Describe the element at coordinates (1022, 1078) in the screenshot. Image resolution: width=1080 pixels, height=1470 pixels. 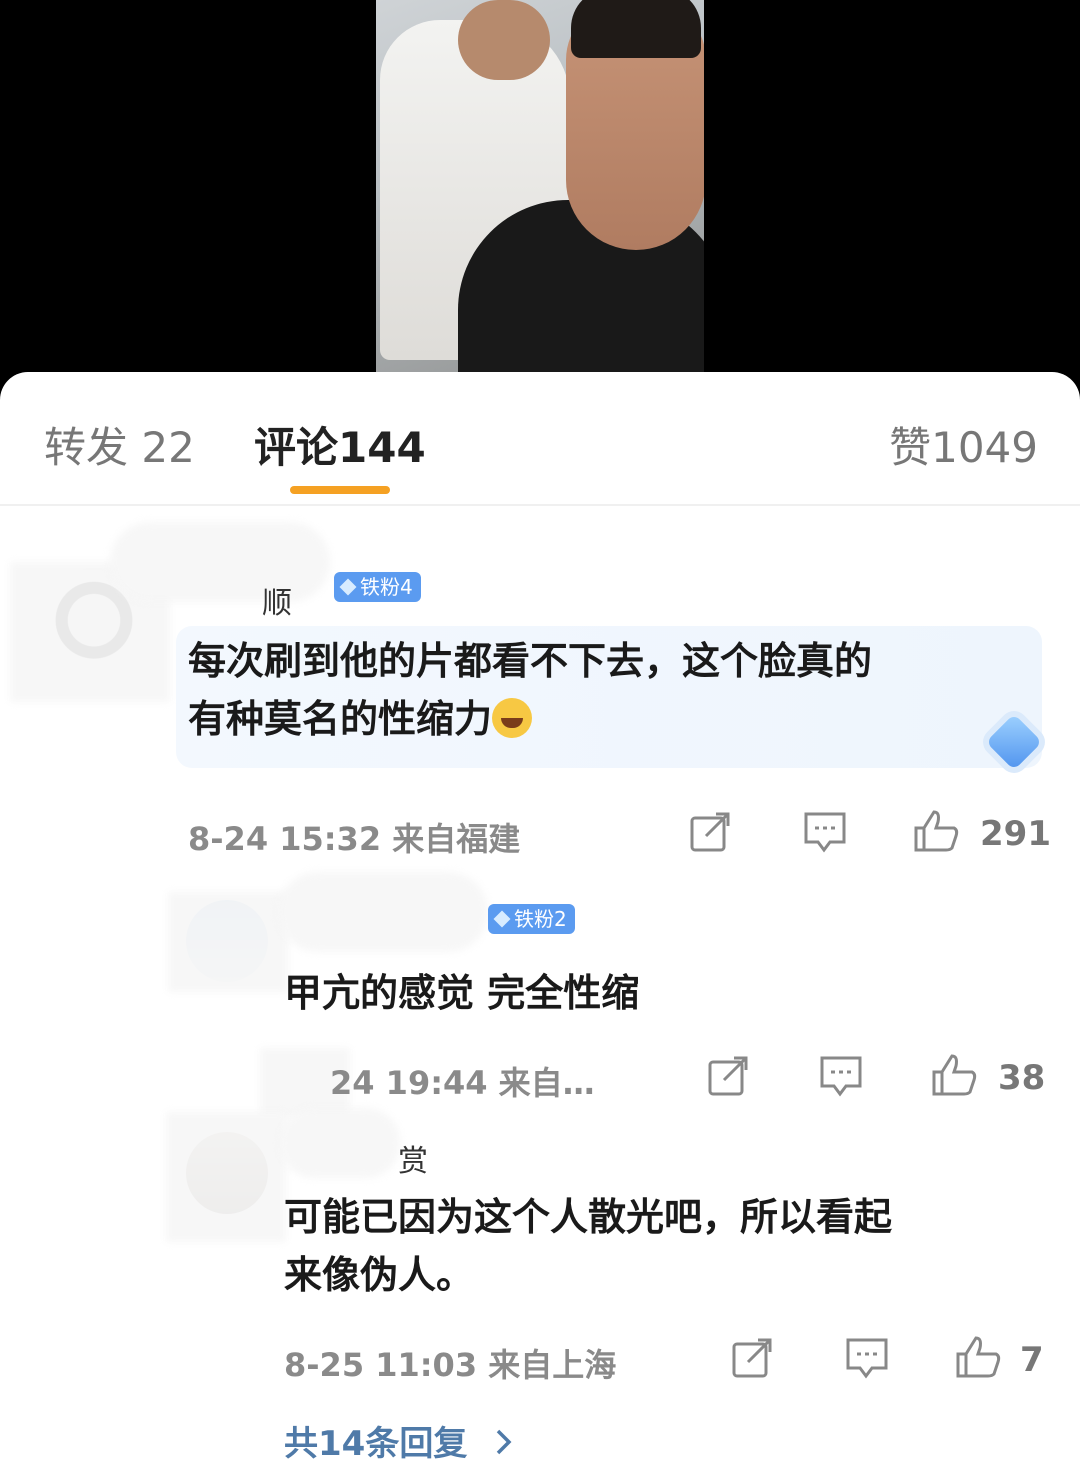
I see `like-count: 38` at that location.